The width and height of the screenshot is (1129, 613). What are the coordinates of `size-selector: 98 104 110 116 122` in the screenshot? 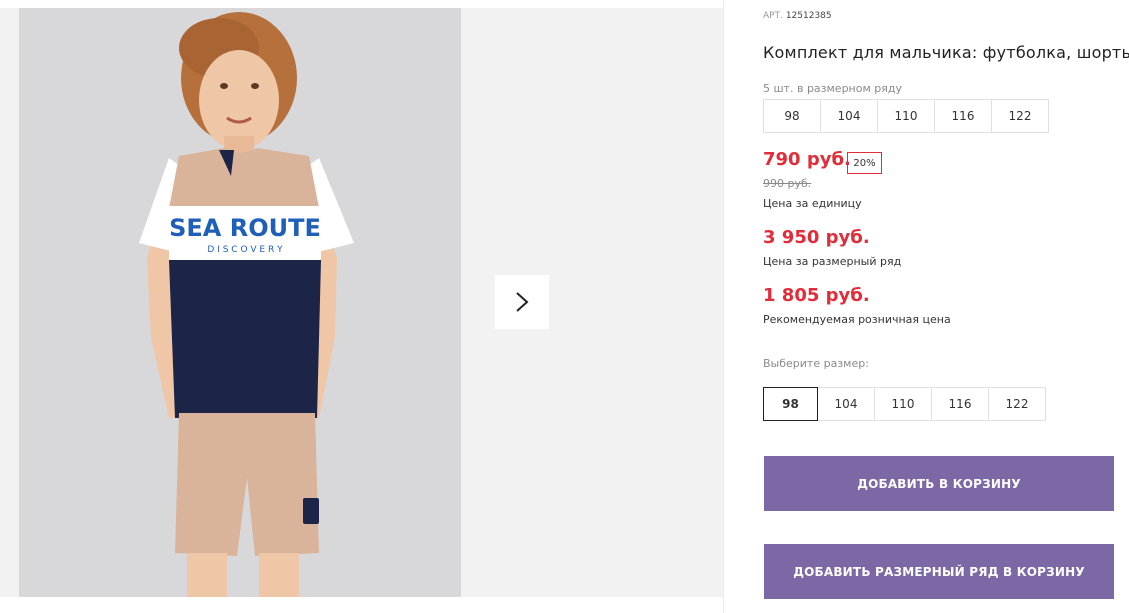 It's located at (904, 404).